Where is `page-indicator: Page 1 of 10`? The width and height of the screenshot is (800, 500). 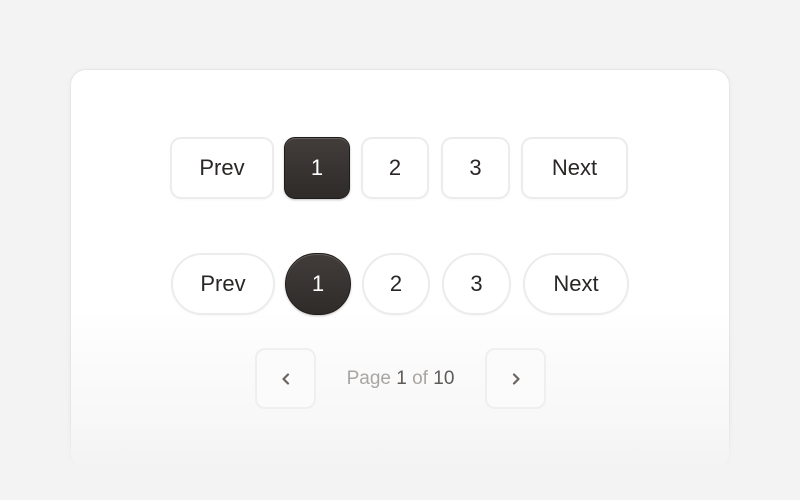 page-indicator: Page 1 of 10 is located at coordinates (400, 378).